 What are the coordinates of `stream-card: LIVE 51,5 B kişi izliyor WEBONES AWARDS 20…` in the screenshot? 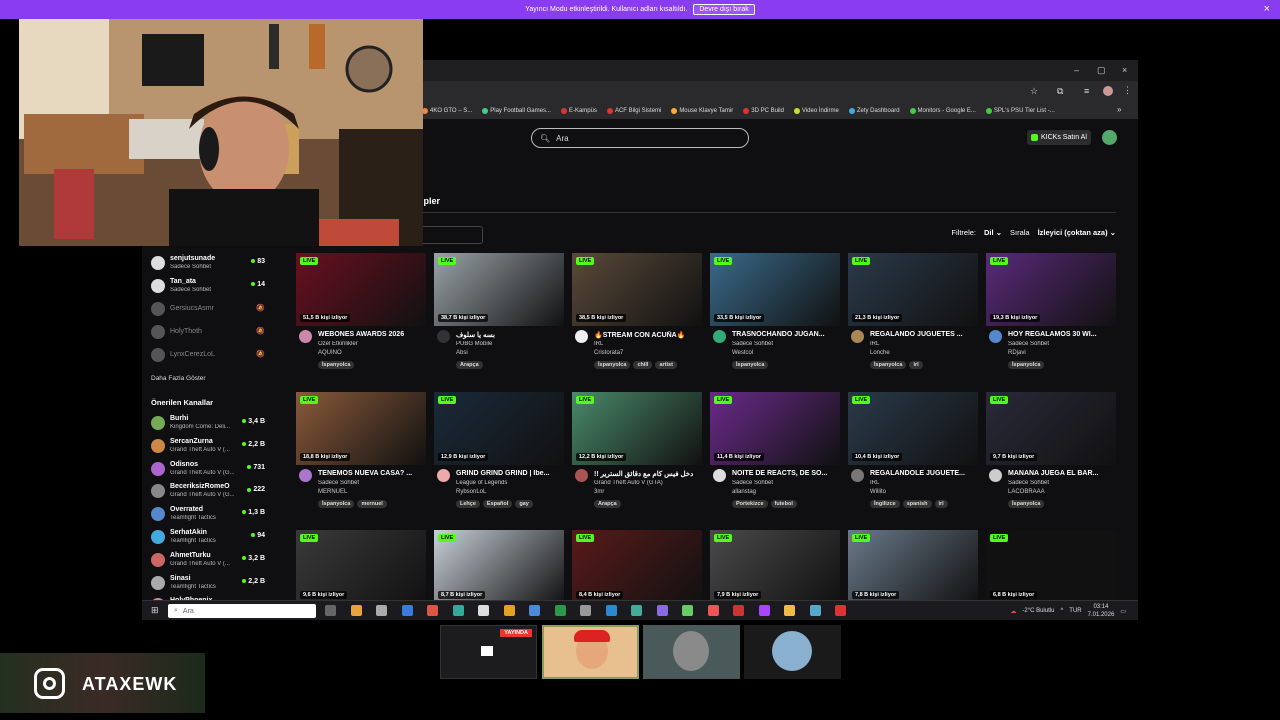 It's located at (361, 315).